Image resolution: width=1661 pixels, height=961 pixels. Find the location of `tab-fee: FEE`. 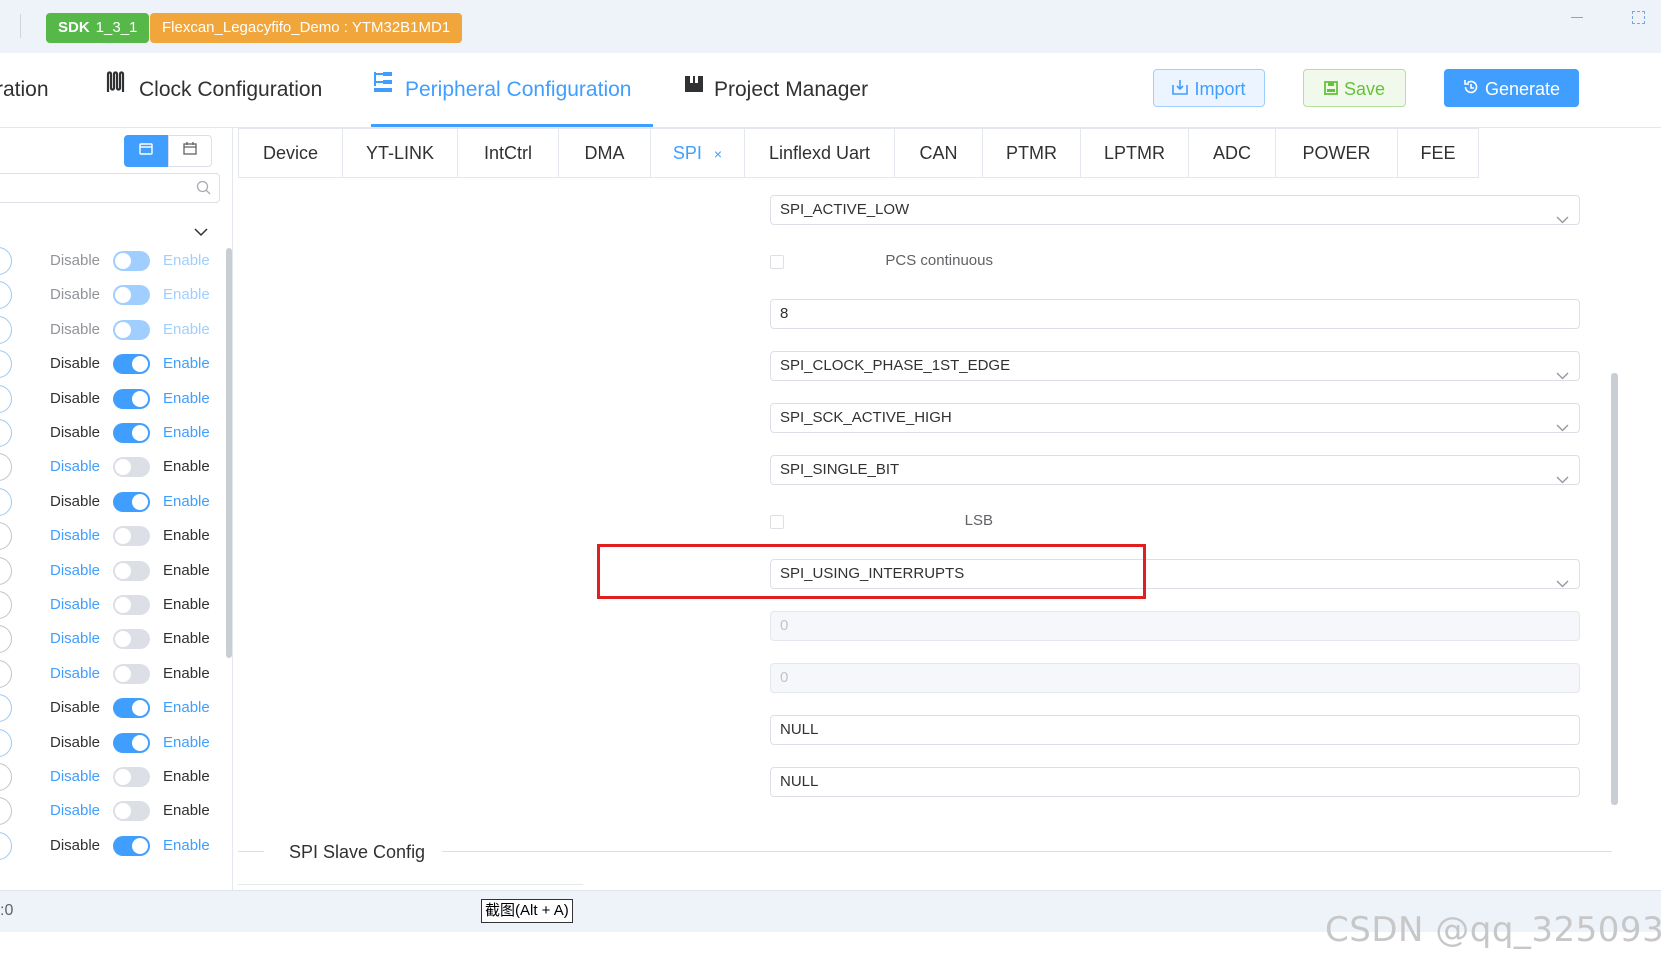

tab-fee: FEE is located at coordinates (1438, 153).